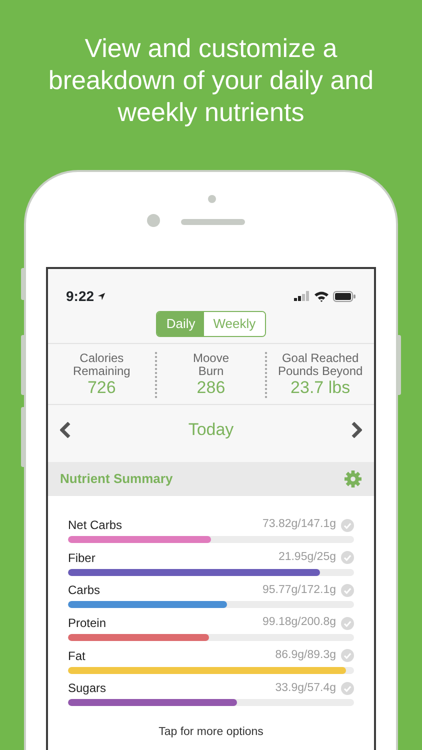 Image resolution: width=422 pixels, height=750 pixels. What do you see at coordinates (211, 365) in the screenshot?
I see `stat-label: Moove Burn` at bounding box center [211, 365].